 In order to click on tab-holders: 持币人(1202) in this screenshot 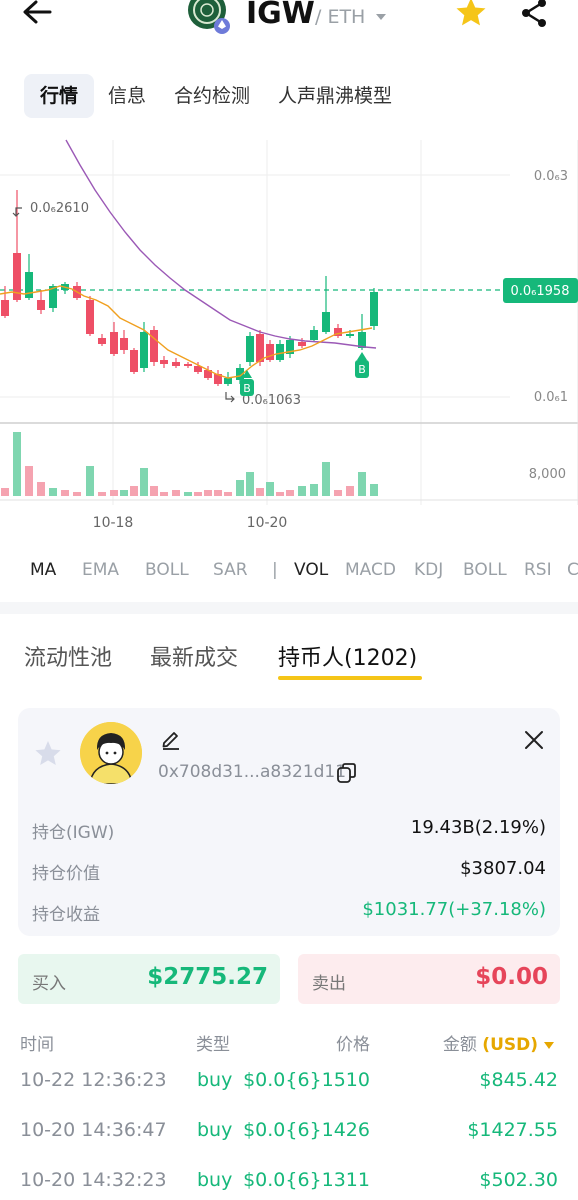, I will do `click(347, 656)`.